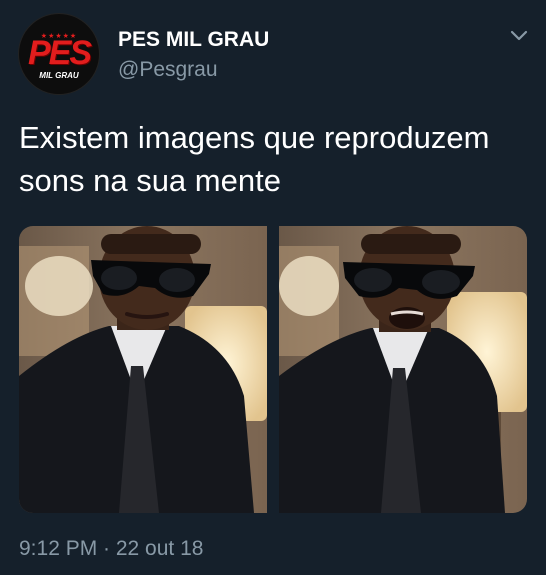 The width and height of the screenshot is (546, 575). Describe the element at coordinates (168, 70) in the screenshot. I see `user-handle: @Pesgrau` at that location.